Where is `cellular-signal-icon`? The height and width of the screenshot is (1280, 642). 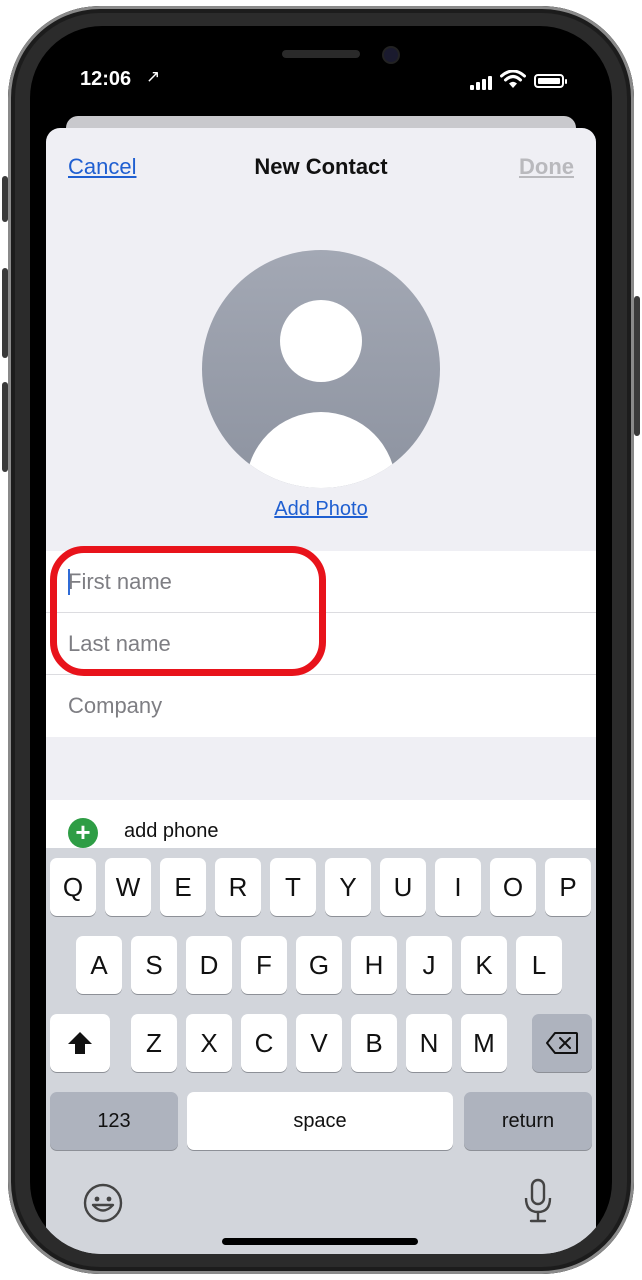 cellular-signal-icon is located at coordinates (482, 82).